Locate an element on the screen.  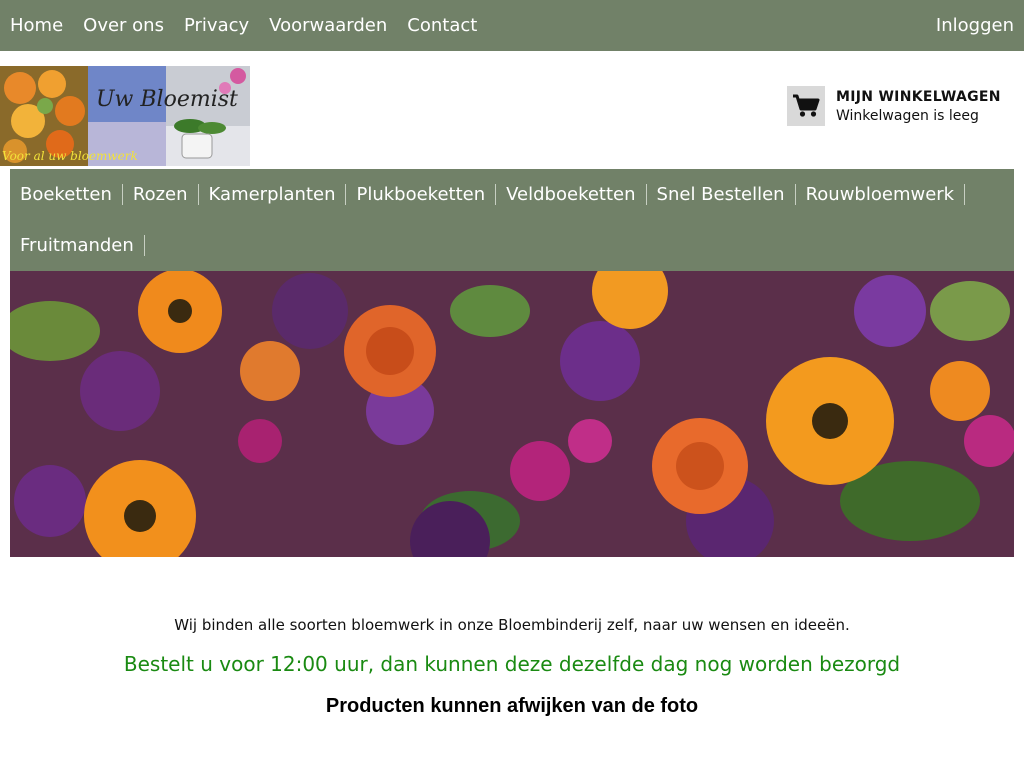
shopping-cart-icon is located at coordinates (806, 105).